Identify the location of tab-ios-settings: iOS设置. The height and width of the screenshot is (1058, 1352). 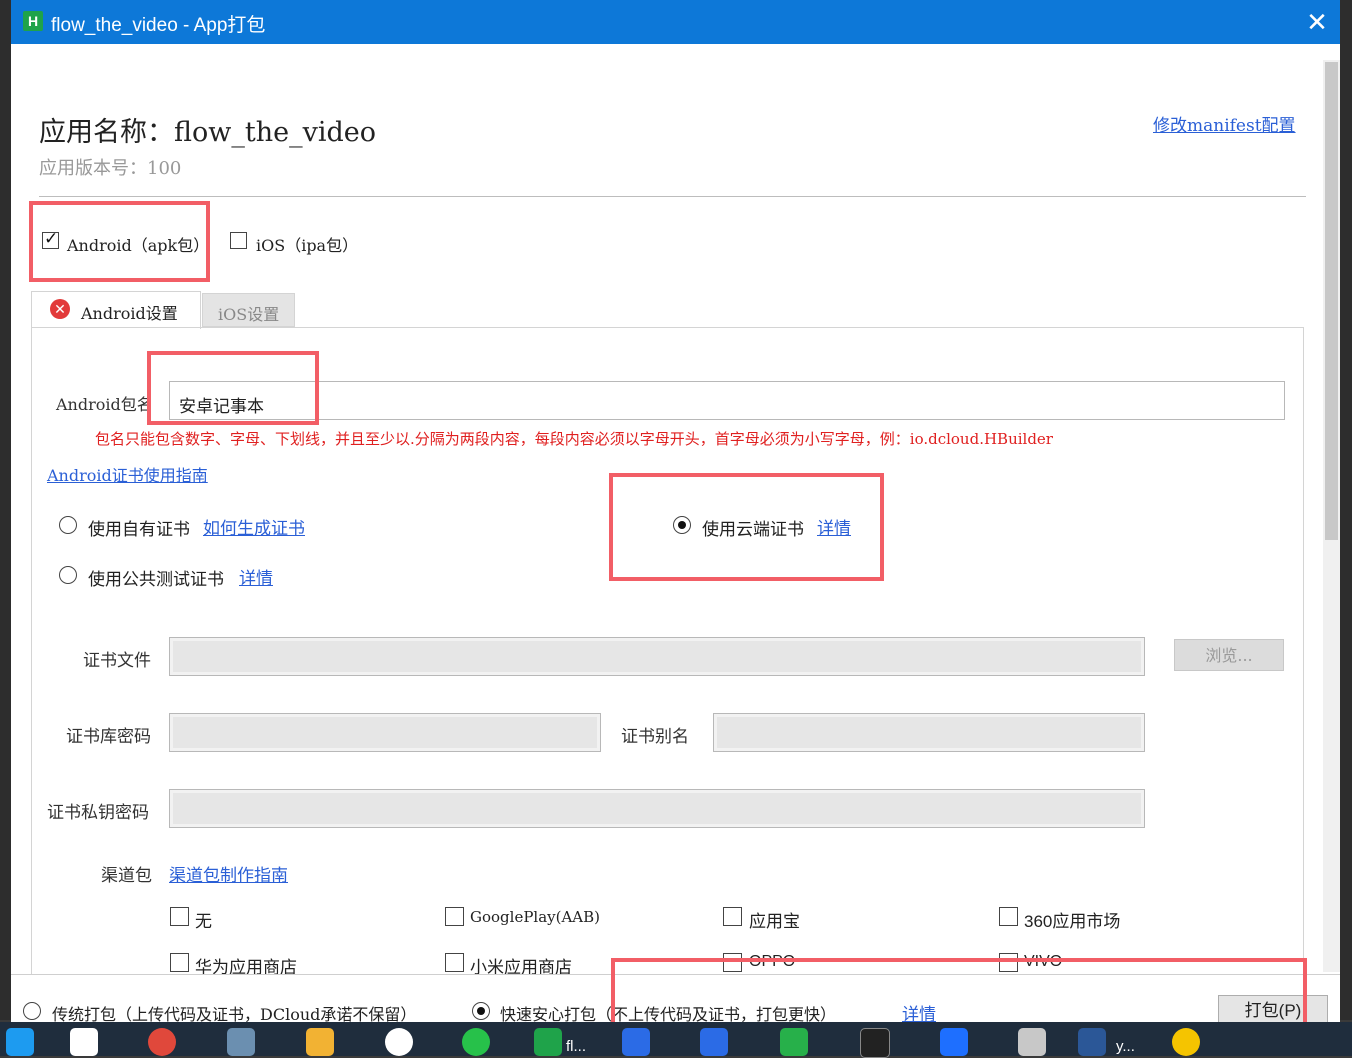
(248, 310).